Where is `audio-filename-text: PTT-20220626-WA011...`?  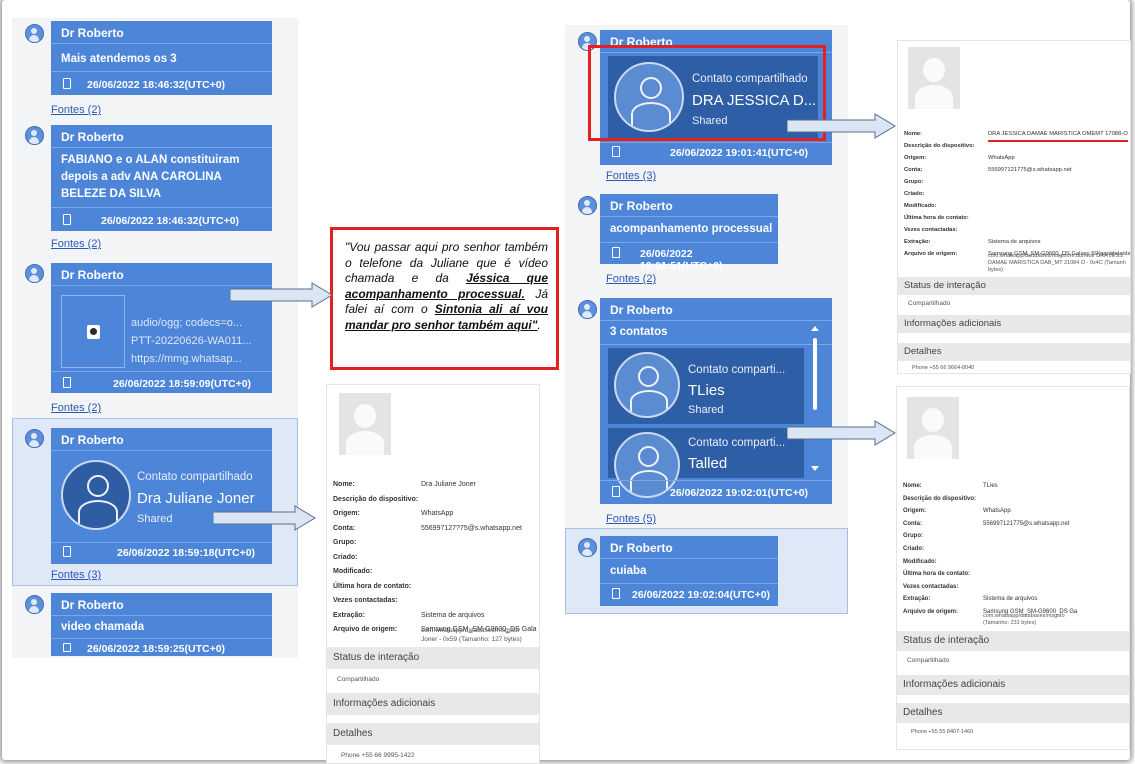
audio-filename-text: PTT-20220626-WA011... is located at coordinates (191, 341).